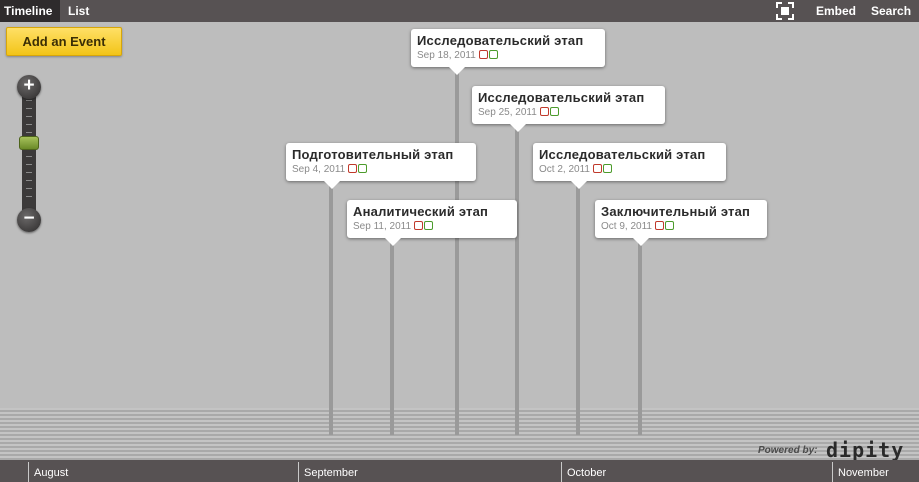  Describe the element at coordinates (64, 41) in the screenshot. I see `add-event-button: Add an Event` at that location.